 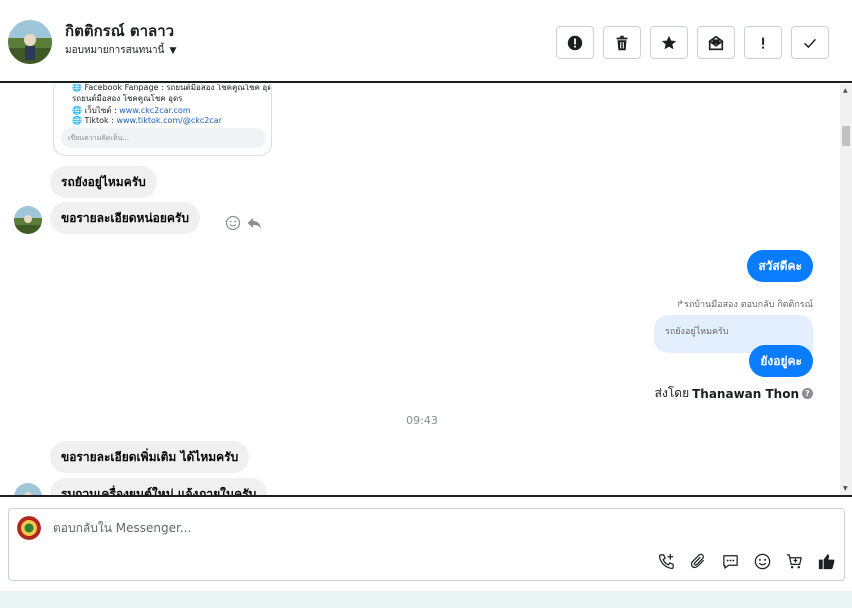 What do you see at coordinates (746, 561) in the screenshot?
I see `composer-tools` at bounding box center [746, 561].